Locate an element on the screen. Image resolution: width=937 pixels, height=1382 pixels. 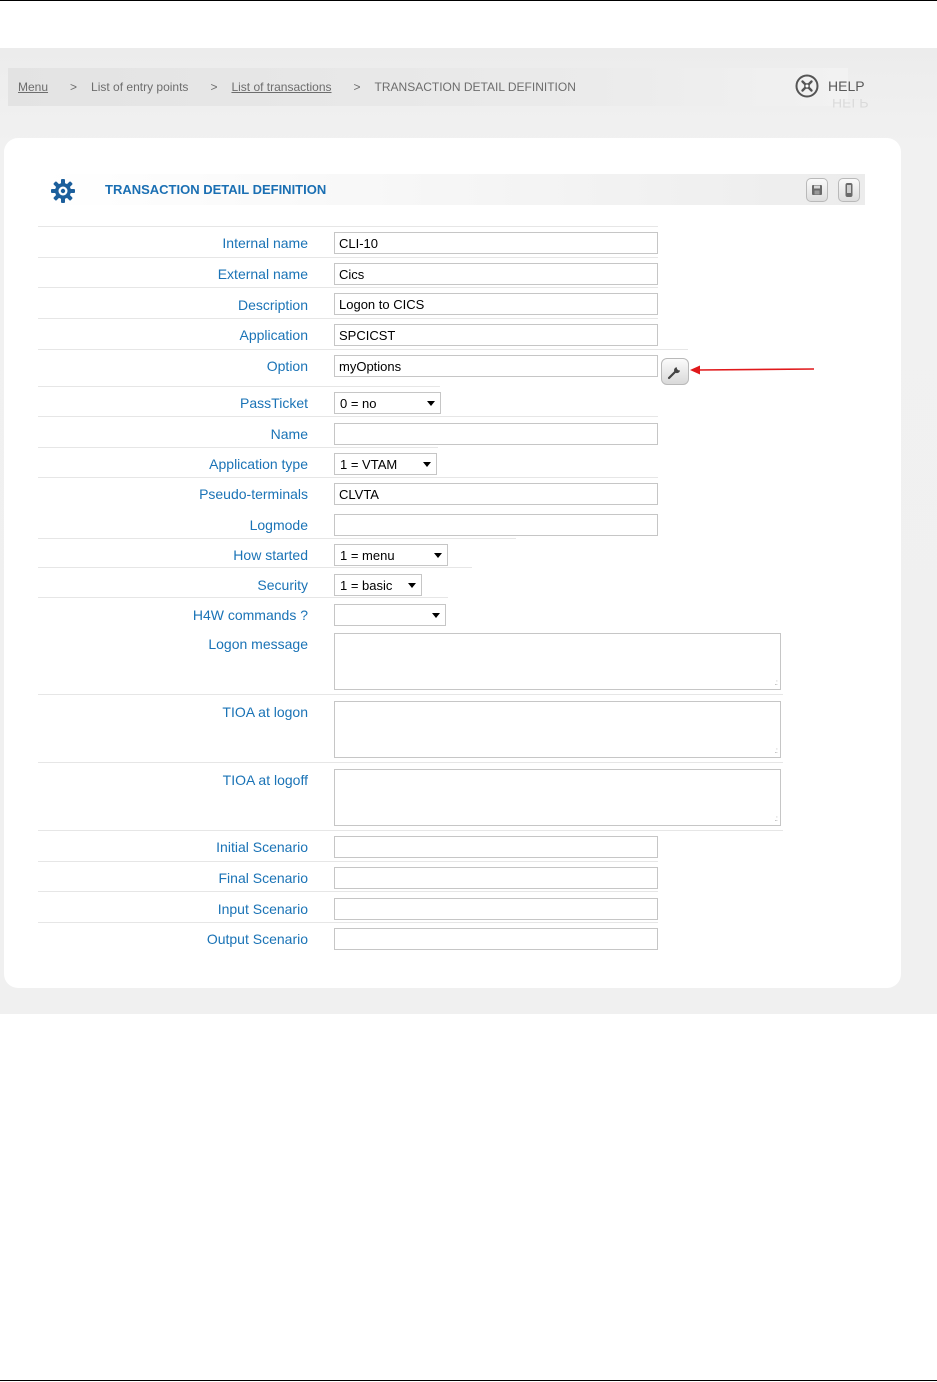
h4w-commands-label: H4W commands ? is located at coordinates (250, 615).